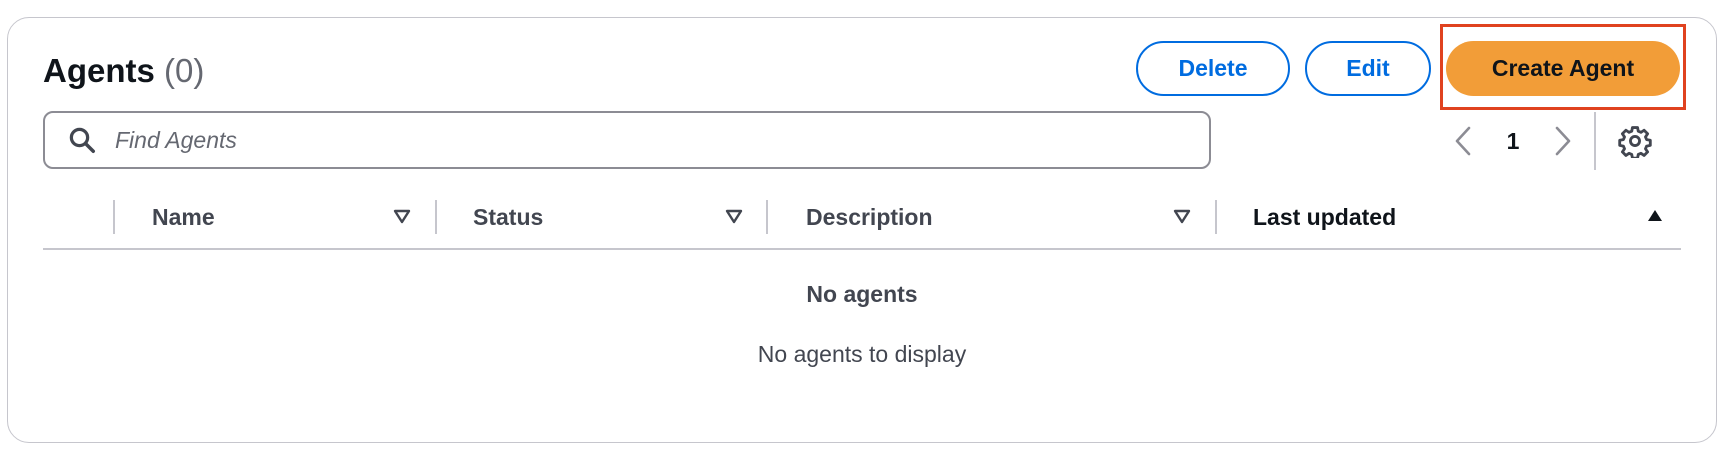 Image resolution: width=1724 pixels, height=452 pixels. What do you see at coordinates (508, 217) in the screenshot?
I see `column-header-status: Status` at bounding box center [508, 217].